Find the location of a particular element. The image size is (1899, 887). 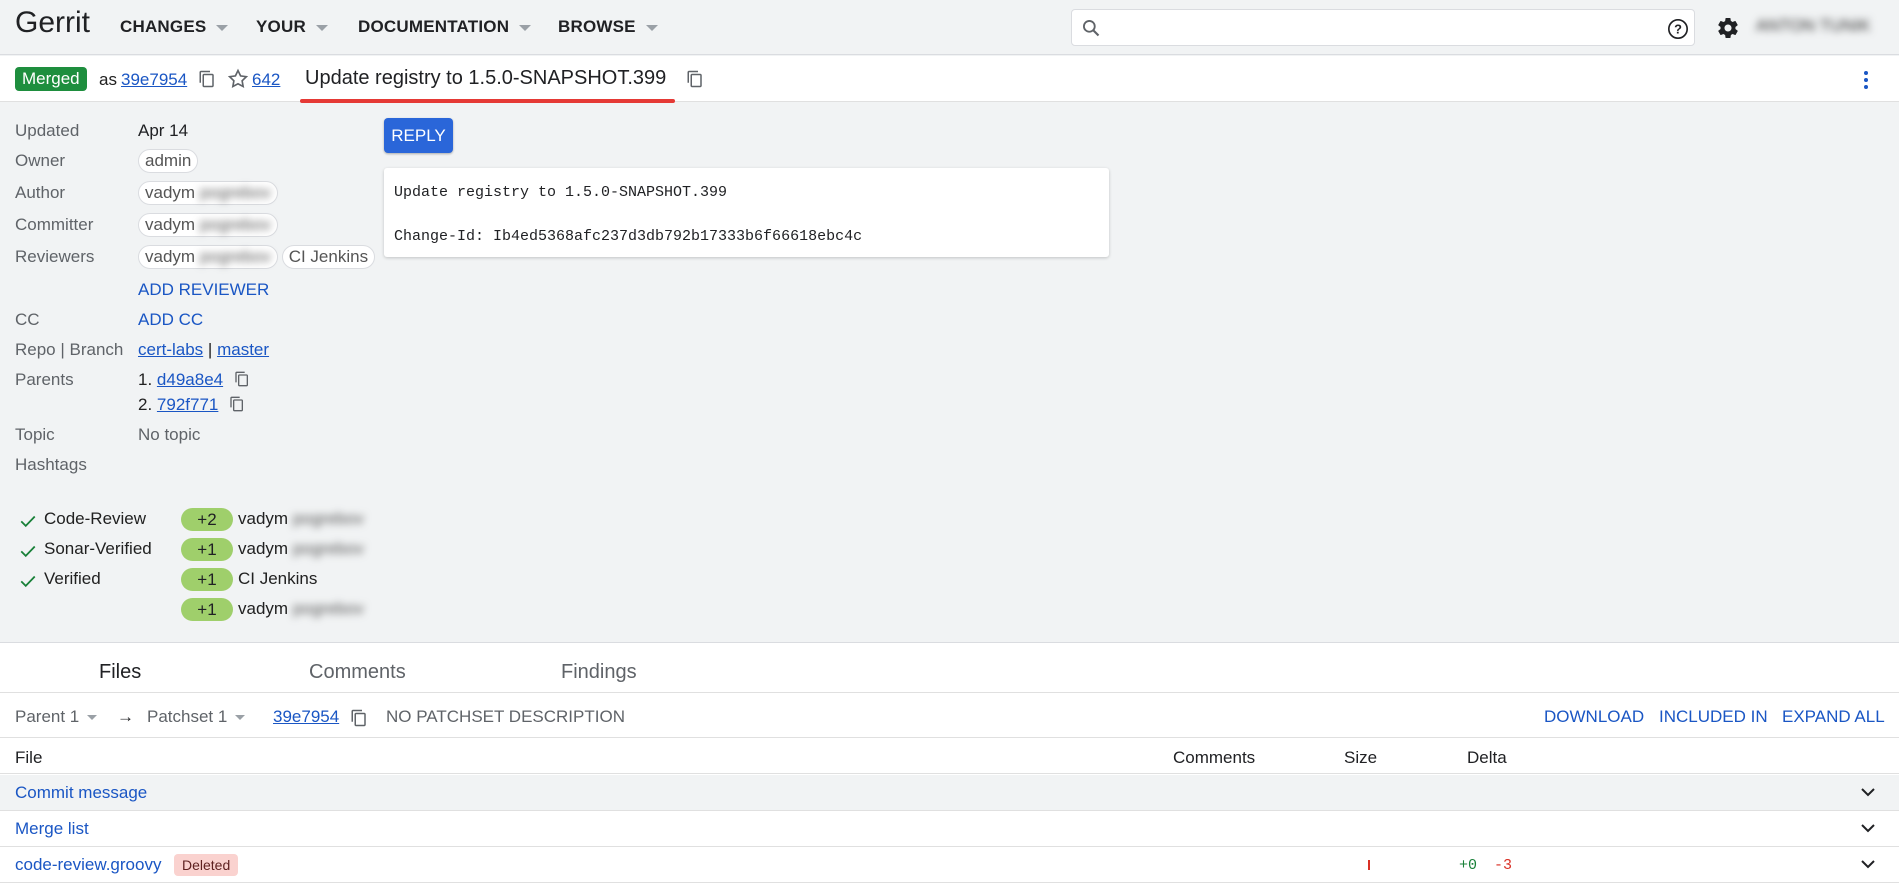

menu-your: YOUR is located at coordinates (292, 27).